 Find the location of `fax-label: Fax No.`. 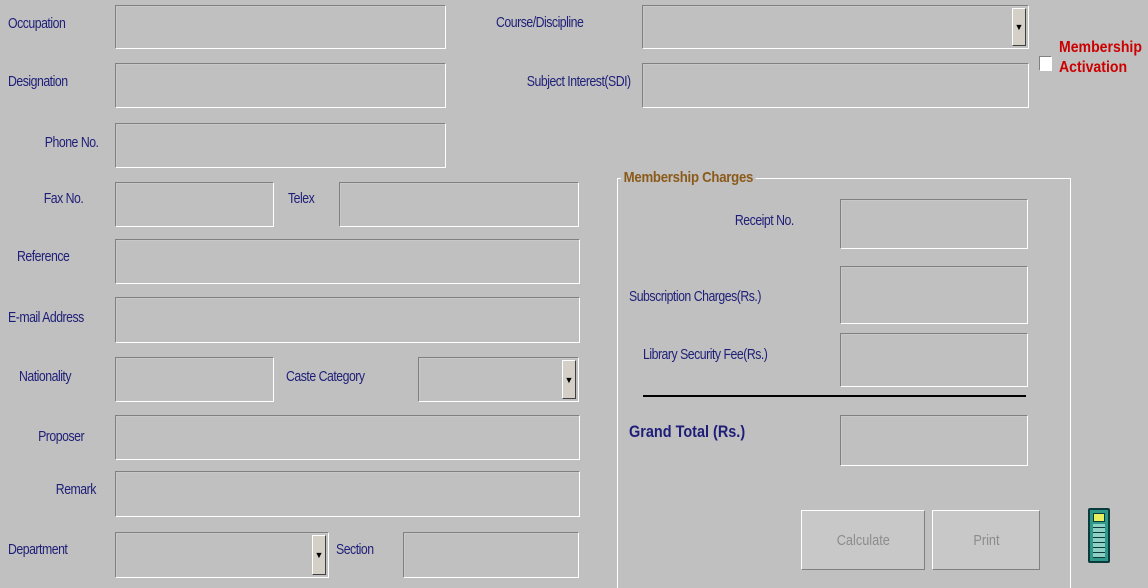

fax-label: Fax No. is located at coordinates (63, 198).